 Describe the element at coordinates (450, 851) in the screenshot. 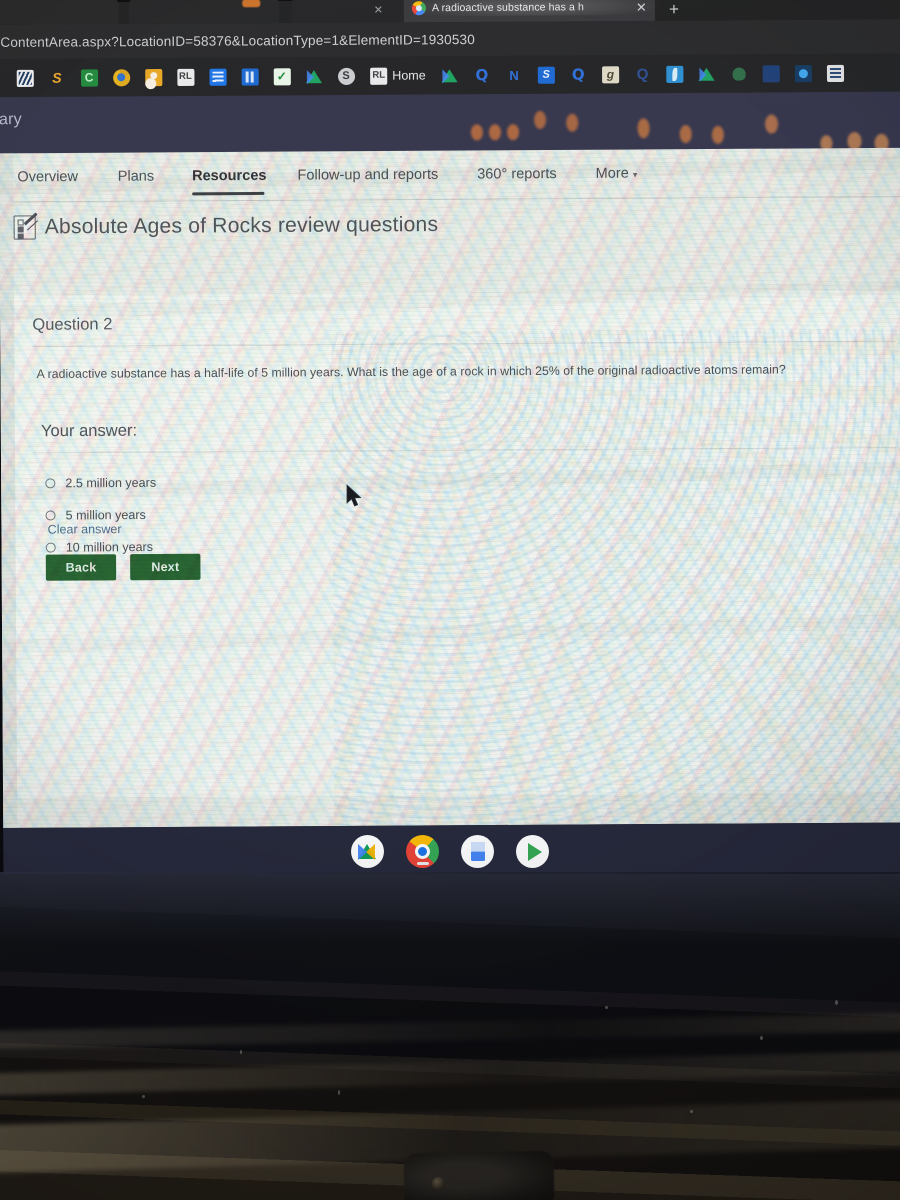

I see `chromeos-shelf-icons` at that location.